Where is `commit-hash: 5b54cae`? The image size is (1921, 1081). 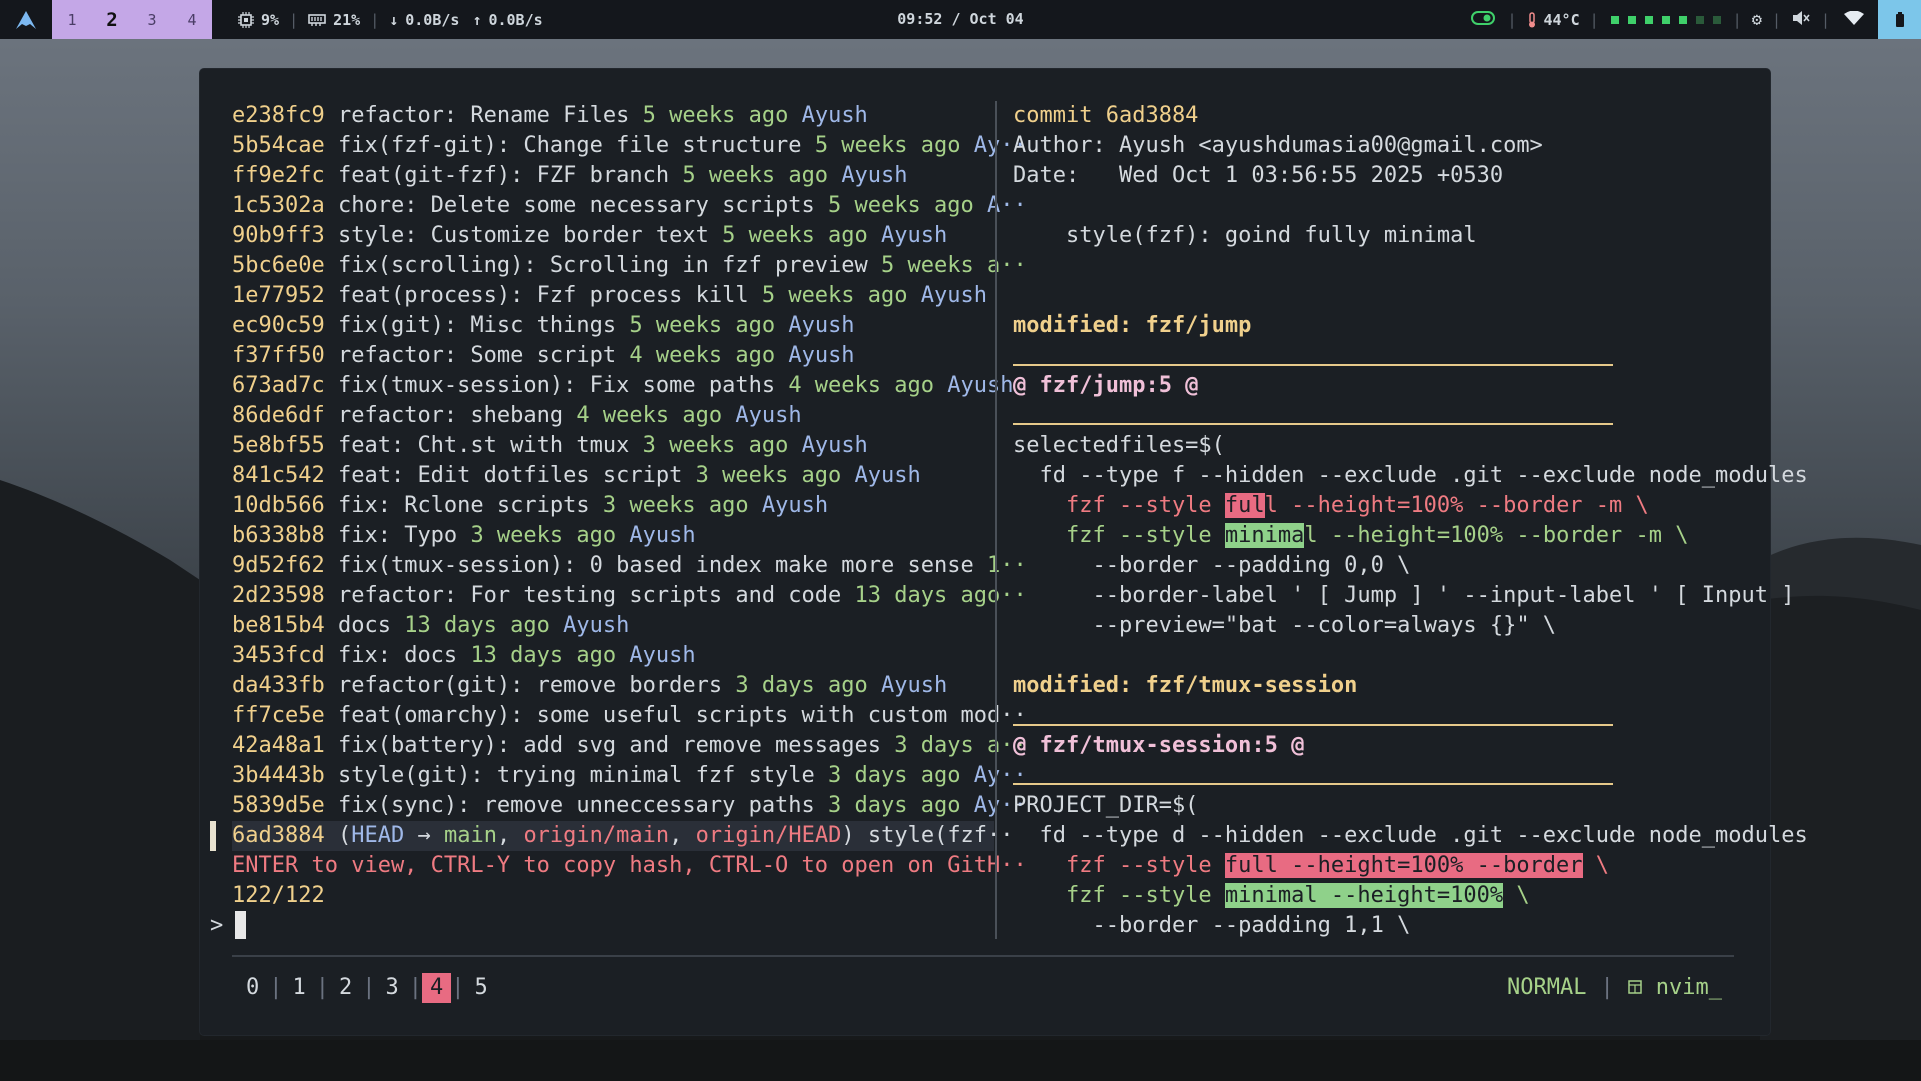
commit-hash: 5b54cae is located at coordinates (278, 145).